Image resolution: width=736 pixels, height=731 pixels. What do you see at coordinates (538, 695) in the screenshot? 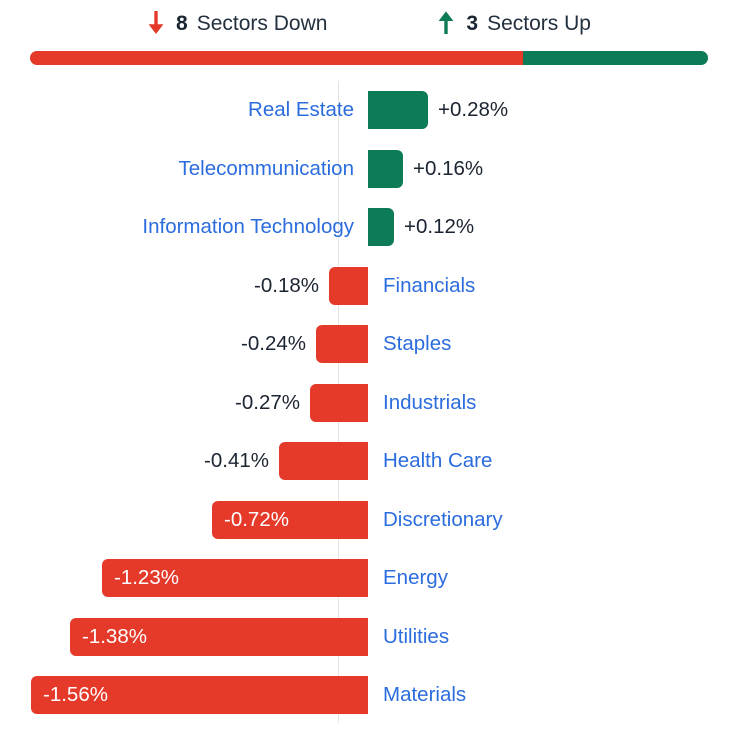
I see `sector-row-right: Materials` at bounding box center [538, 695].